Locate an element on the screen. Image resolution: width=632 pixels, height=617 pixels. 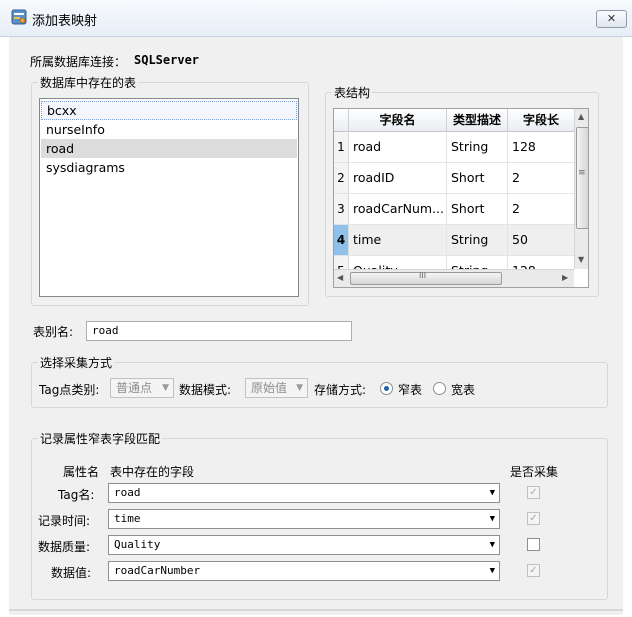
list-item: nurseInfo is located at coordinates (169, 129).